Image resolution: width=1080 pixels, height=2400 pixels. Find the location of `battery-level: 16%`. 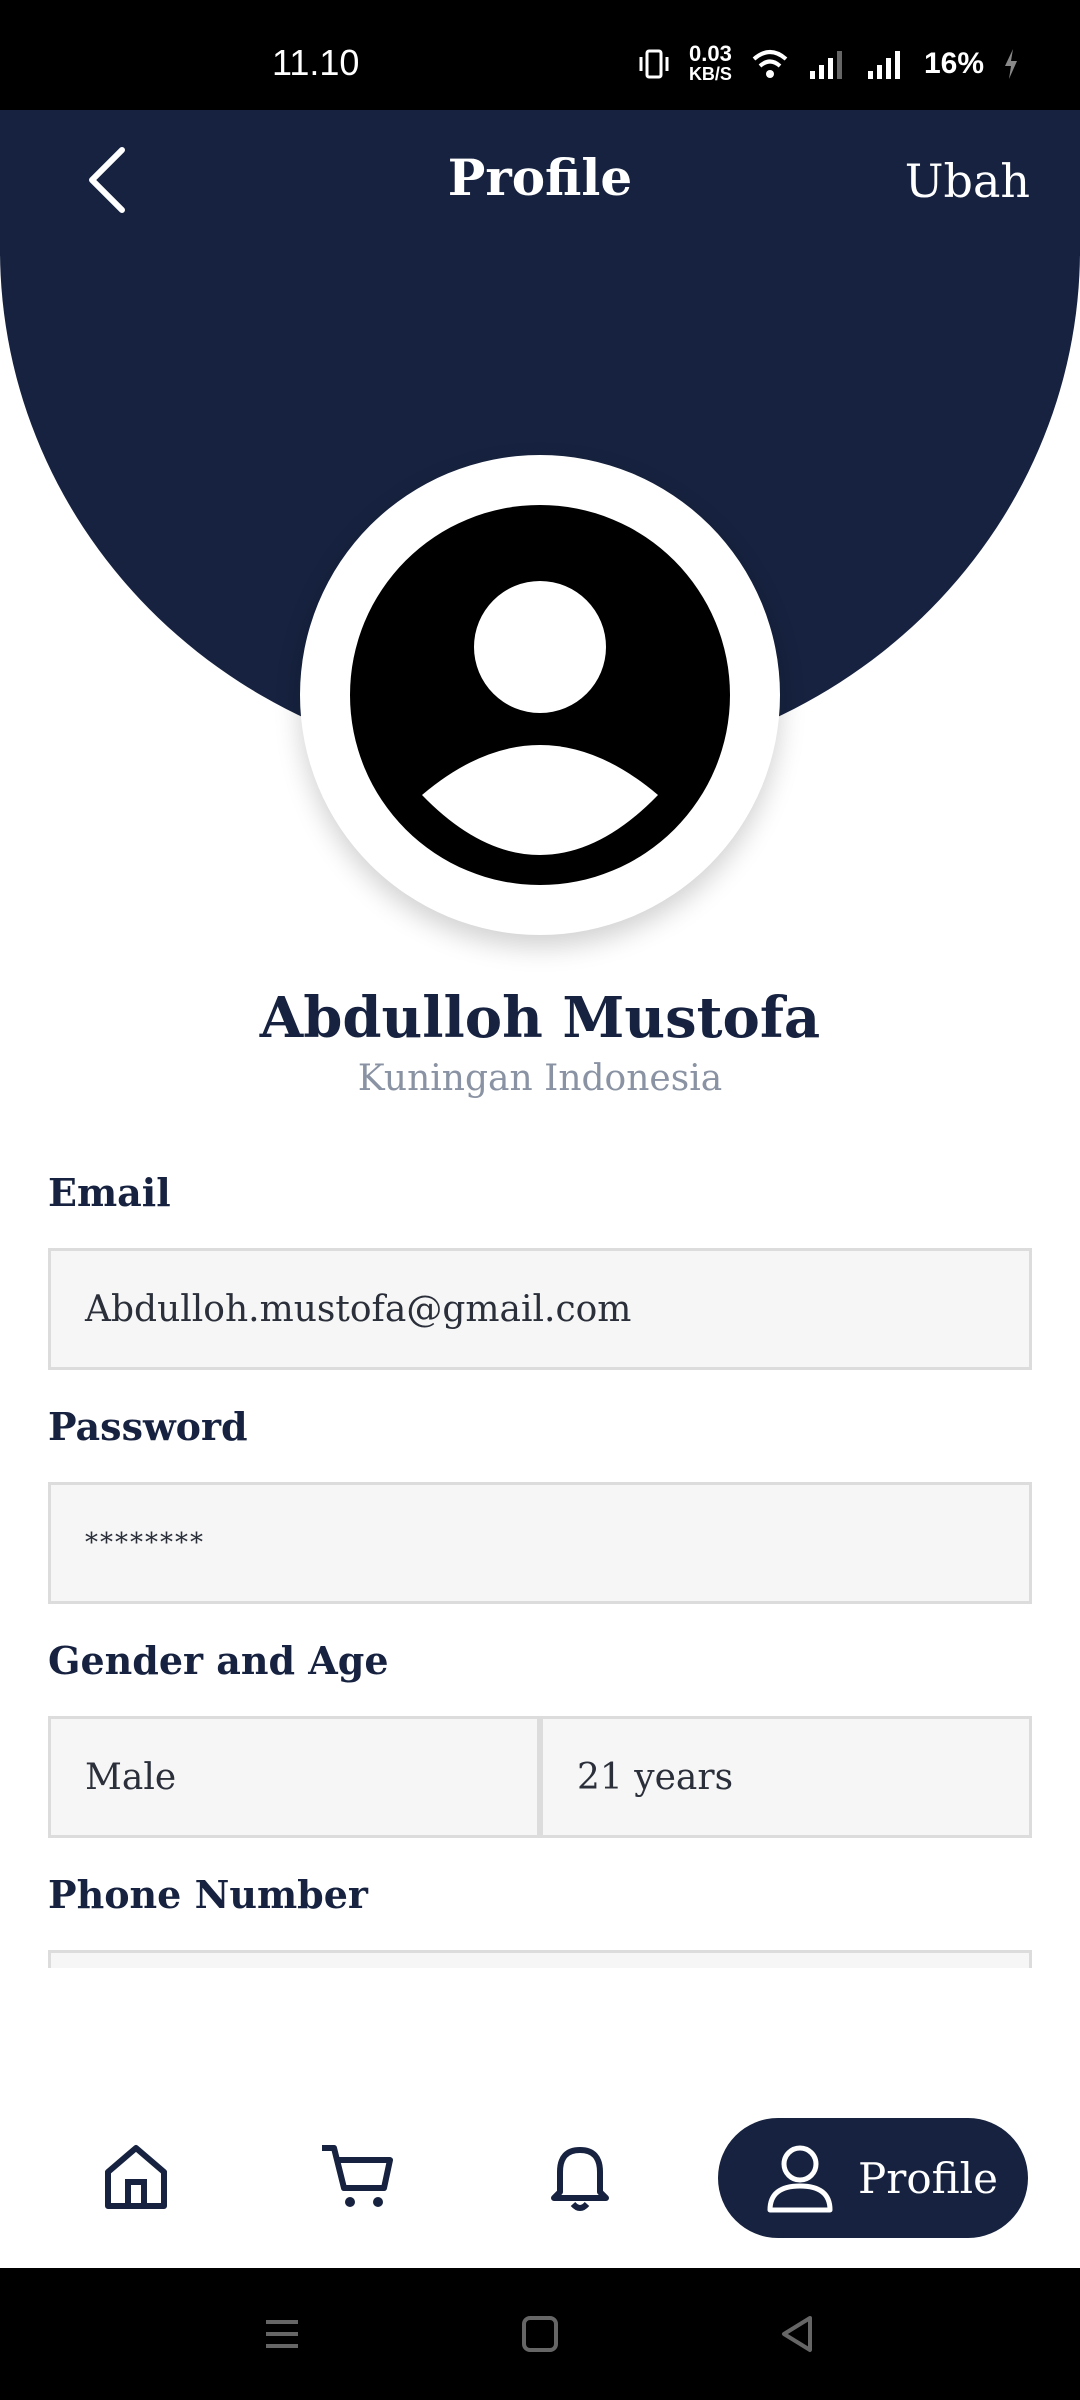

battery-level: 16% is located at coordinates (953, 63).